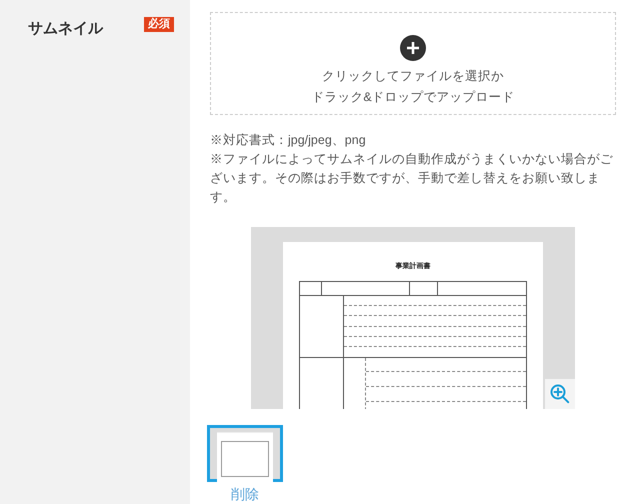  I want to click on field-label: サムネイル, so click(65, 29).